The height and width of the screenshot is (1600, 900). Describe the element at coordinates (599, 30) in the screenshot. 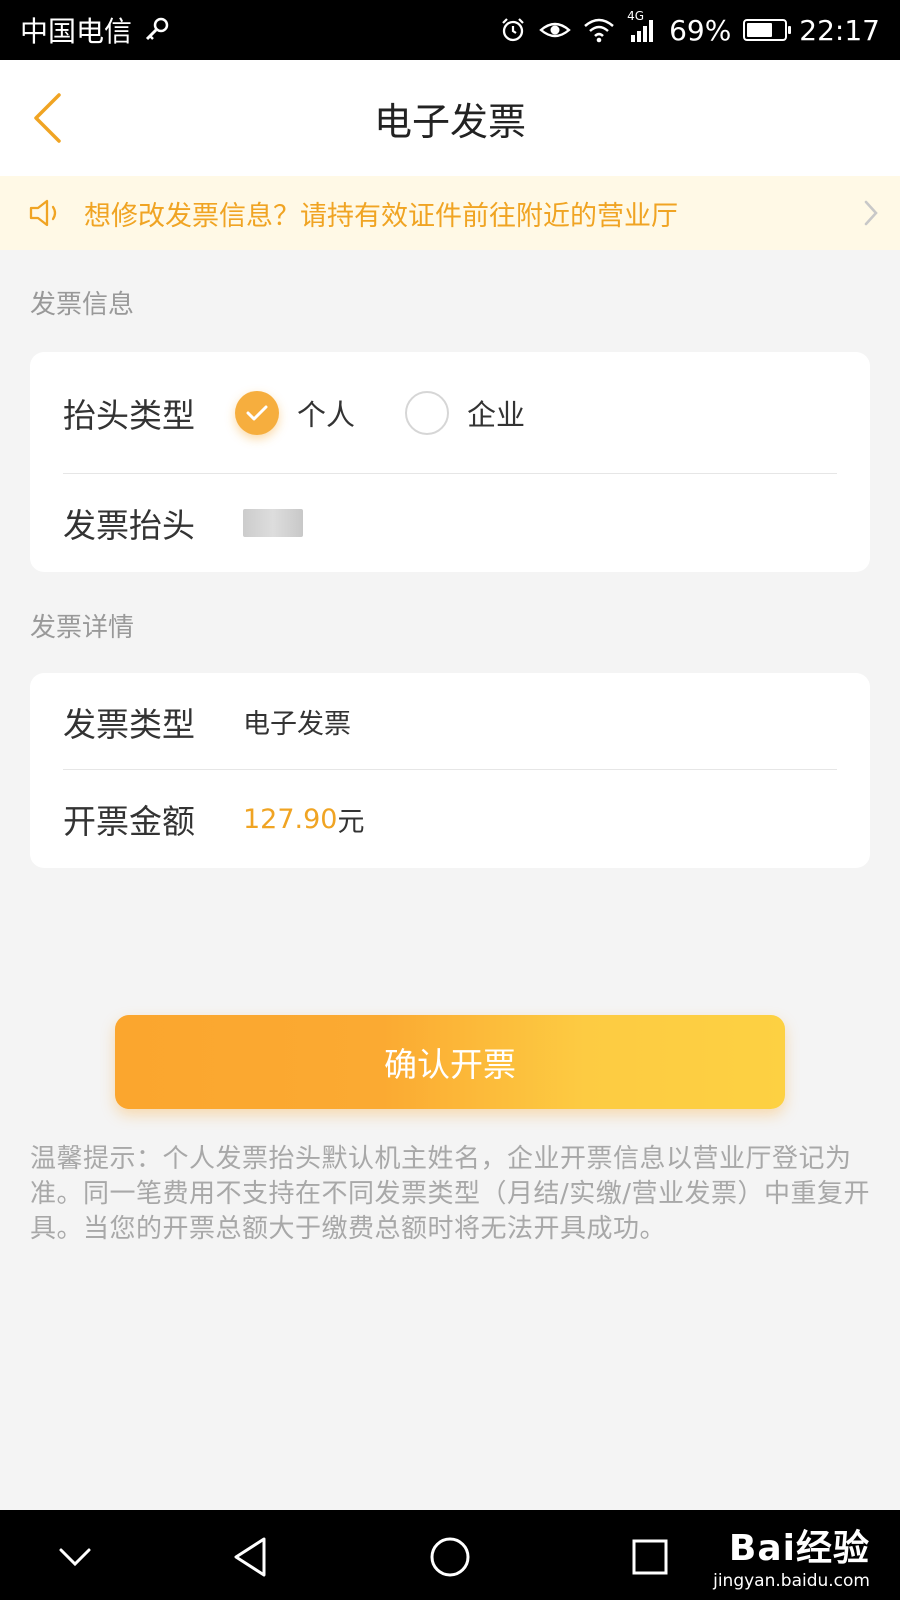

I see `wifi-icon` at that location.